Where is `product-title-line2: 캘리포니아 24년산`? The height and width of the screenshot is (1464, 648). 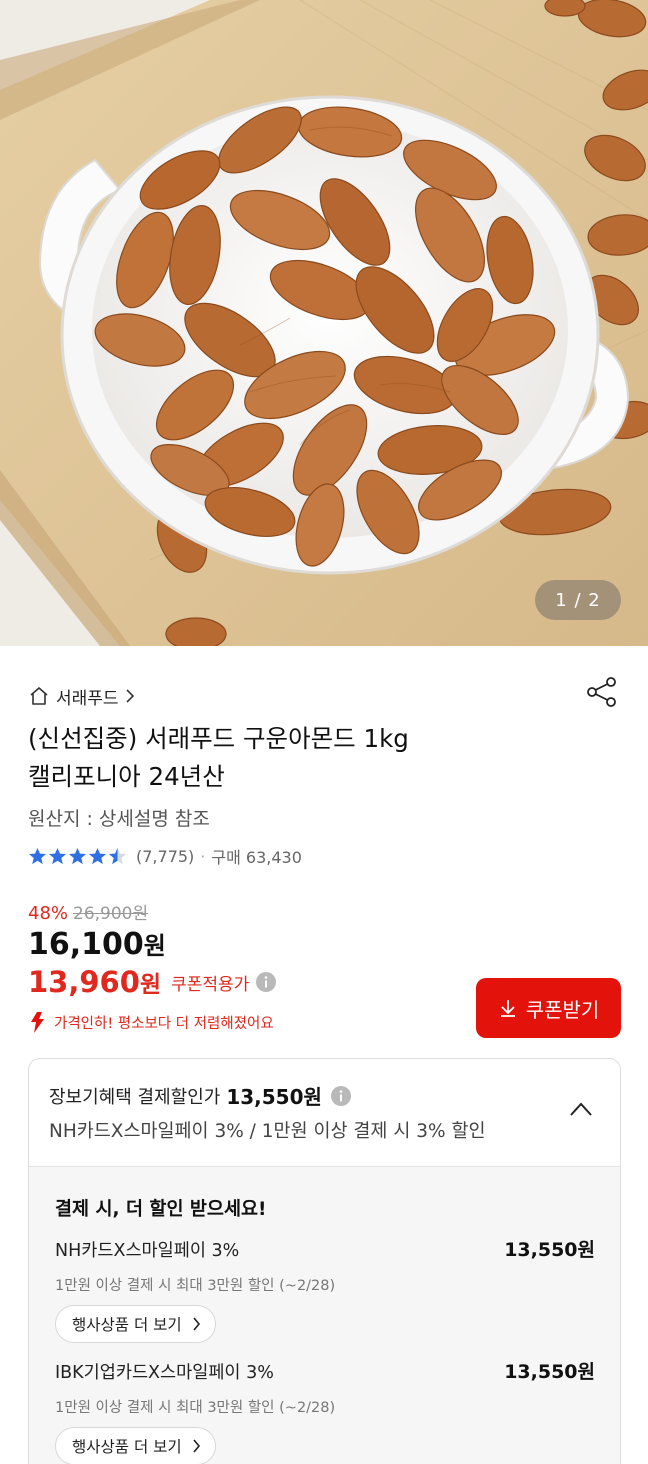
product-title-line2: 캘리포니아 24년산 is located at coordinates (126, 776).